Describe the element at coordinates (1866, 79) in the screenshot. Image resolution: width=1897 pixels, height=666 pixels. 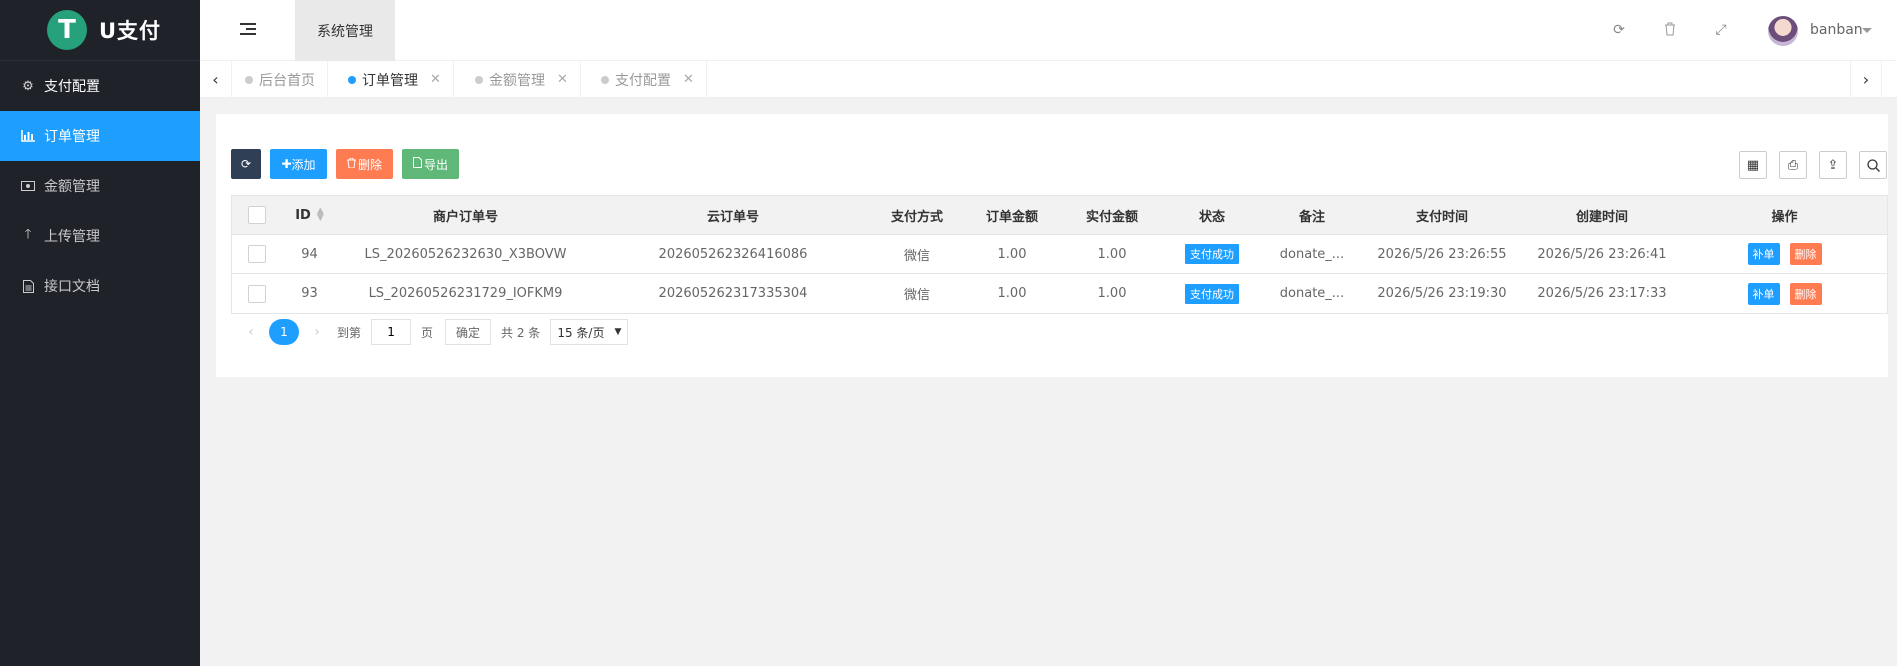
I see `tabs-scroll-right-icon: ›` at that location.